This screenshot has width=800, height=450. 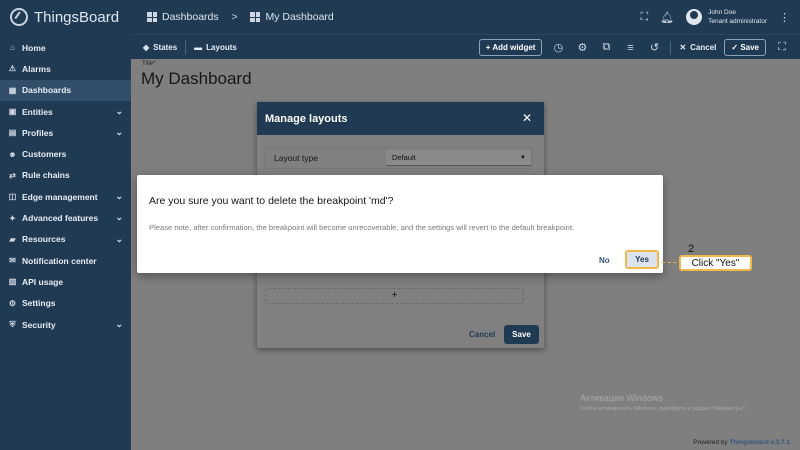 What do you see at coordinates (37, 111) in the screenshot?
I see `sidebar-item-label: Entities` at bounding box center [37, 111].